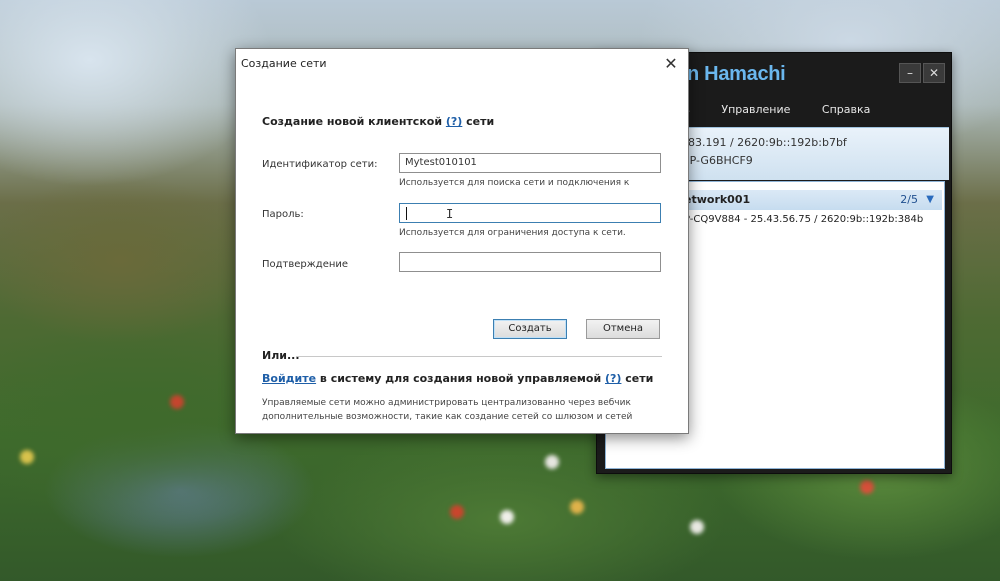  Describe the element at coordinates (736, 74) in the screenshot. I see `hamachi-title: n Hamachi` at that location.